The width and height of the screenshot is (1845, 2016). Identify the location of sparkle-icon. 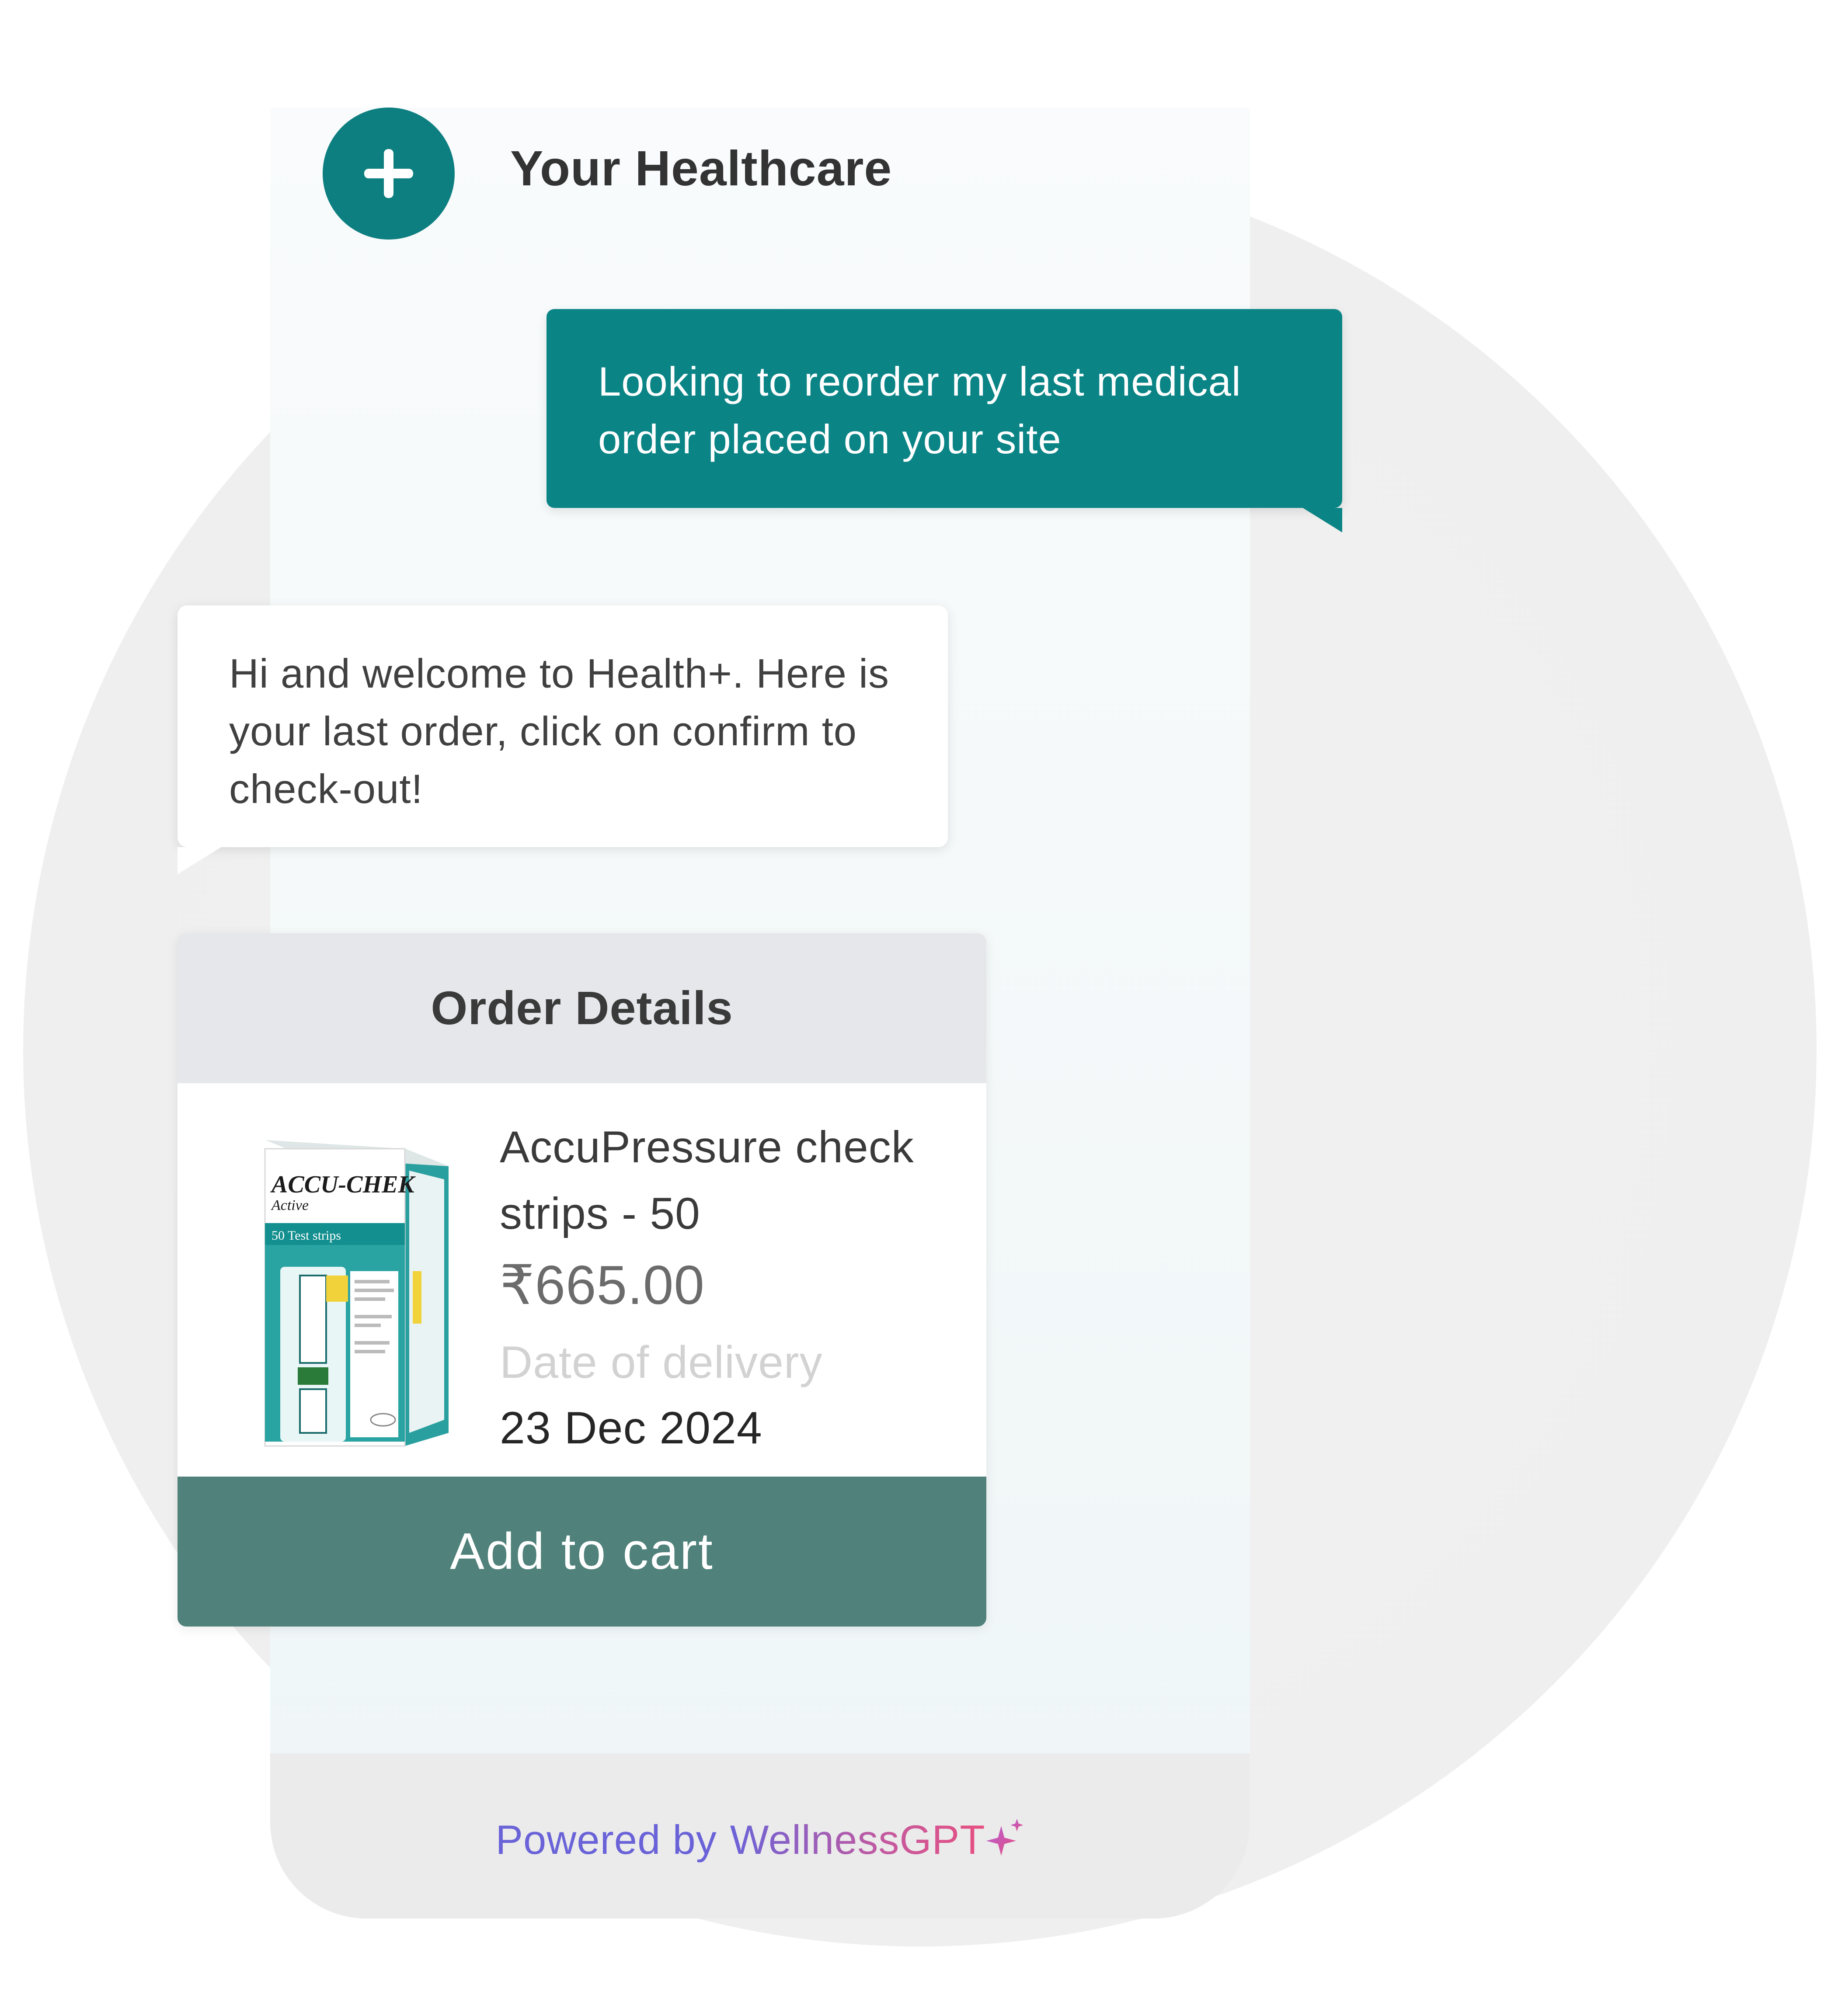
(1004, 1837).